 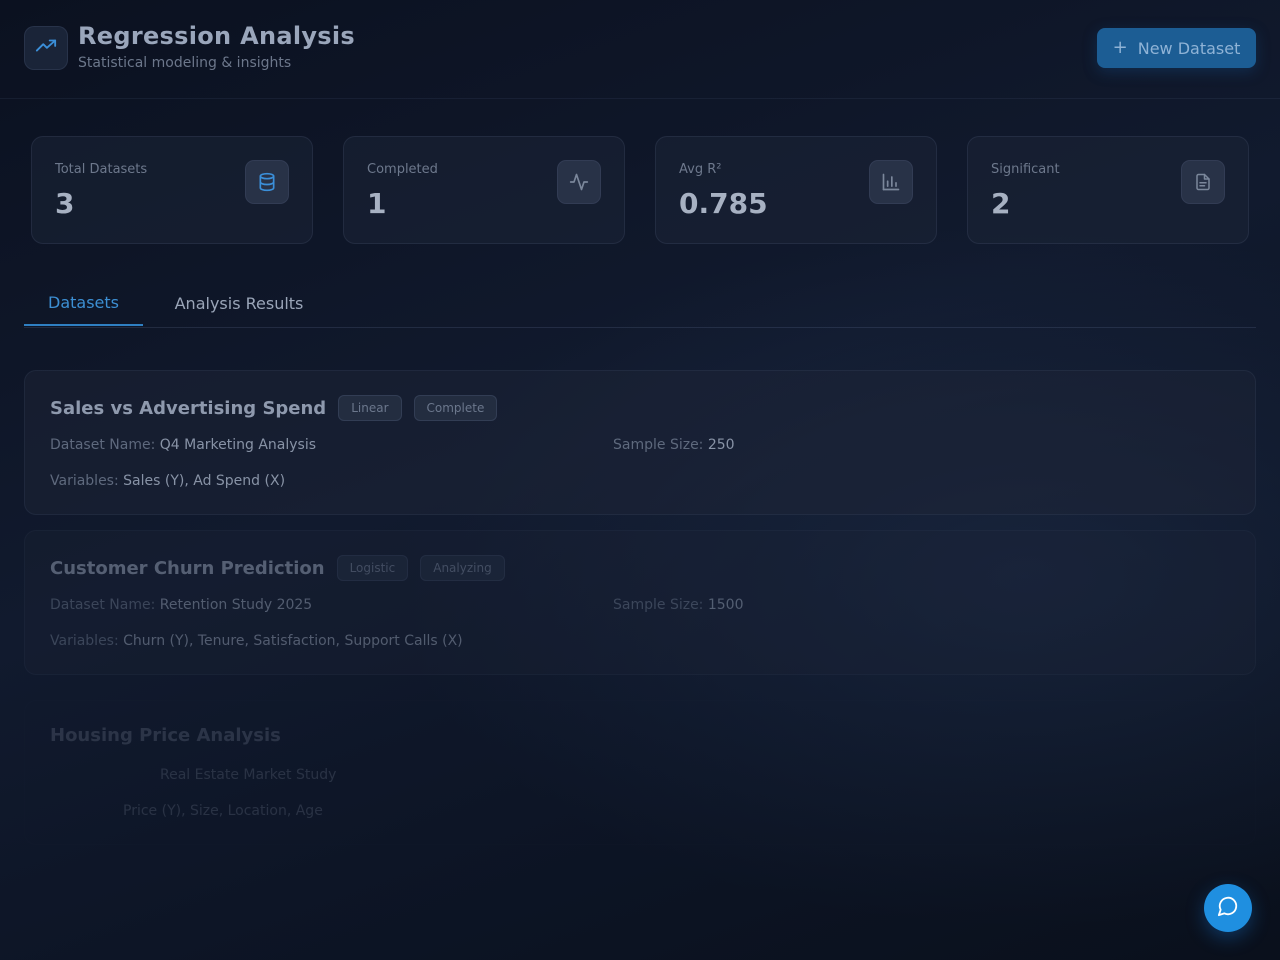 What do you see at coordinates (185, 63) in the screenshot?
I see `page-subtitle: Statistical modeling & insights` at bounding box center [185, 63].